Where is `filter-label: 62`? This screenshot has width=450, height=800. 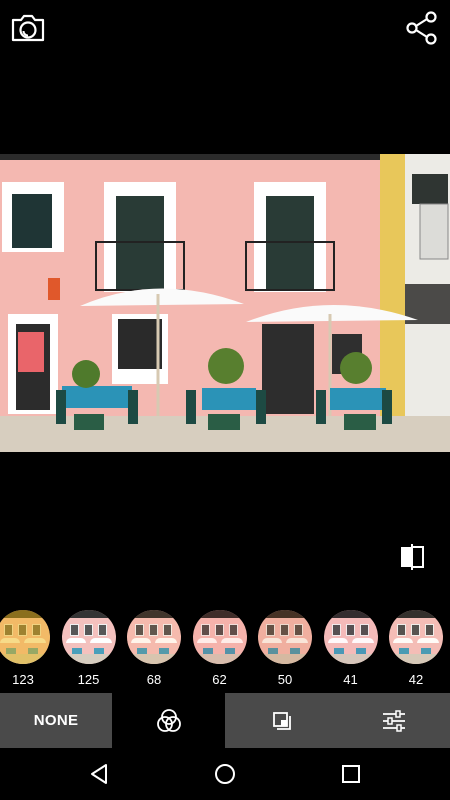 filter-label: 62 is located at coordinates (219, 679).